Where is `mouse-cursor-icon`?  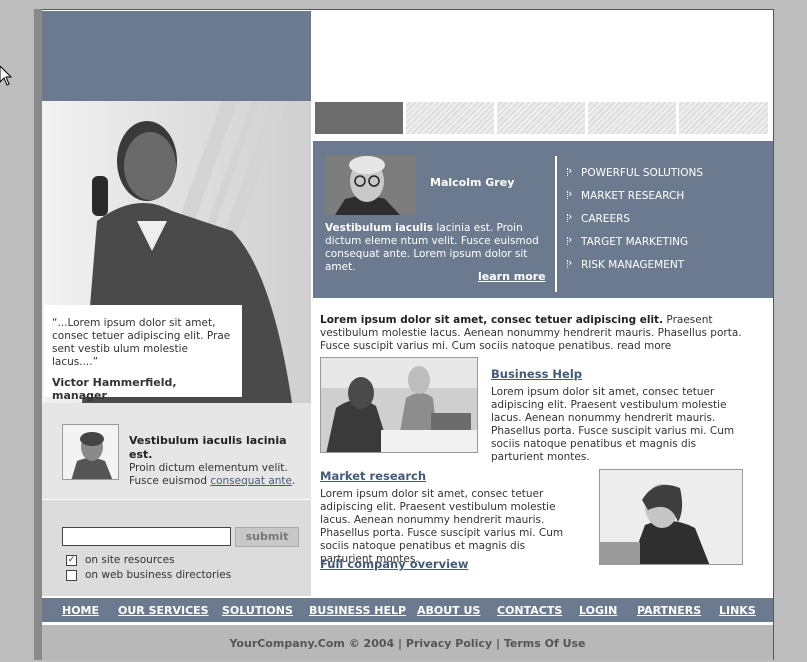
mouse-cursor-icon is located at coordinates (6, 76).